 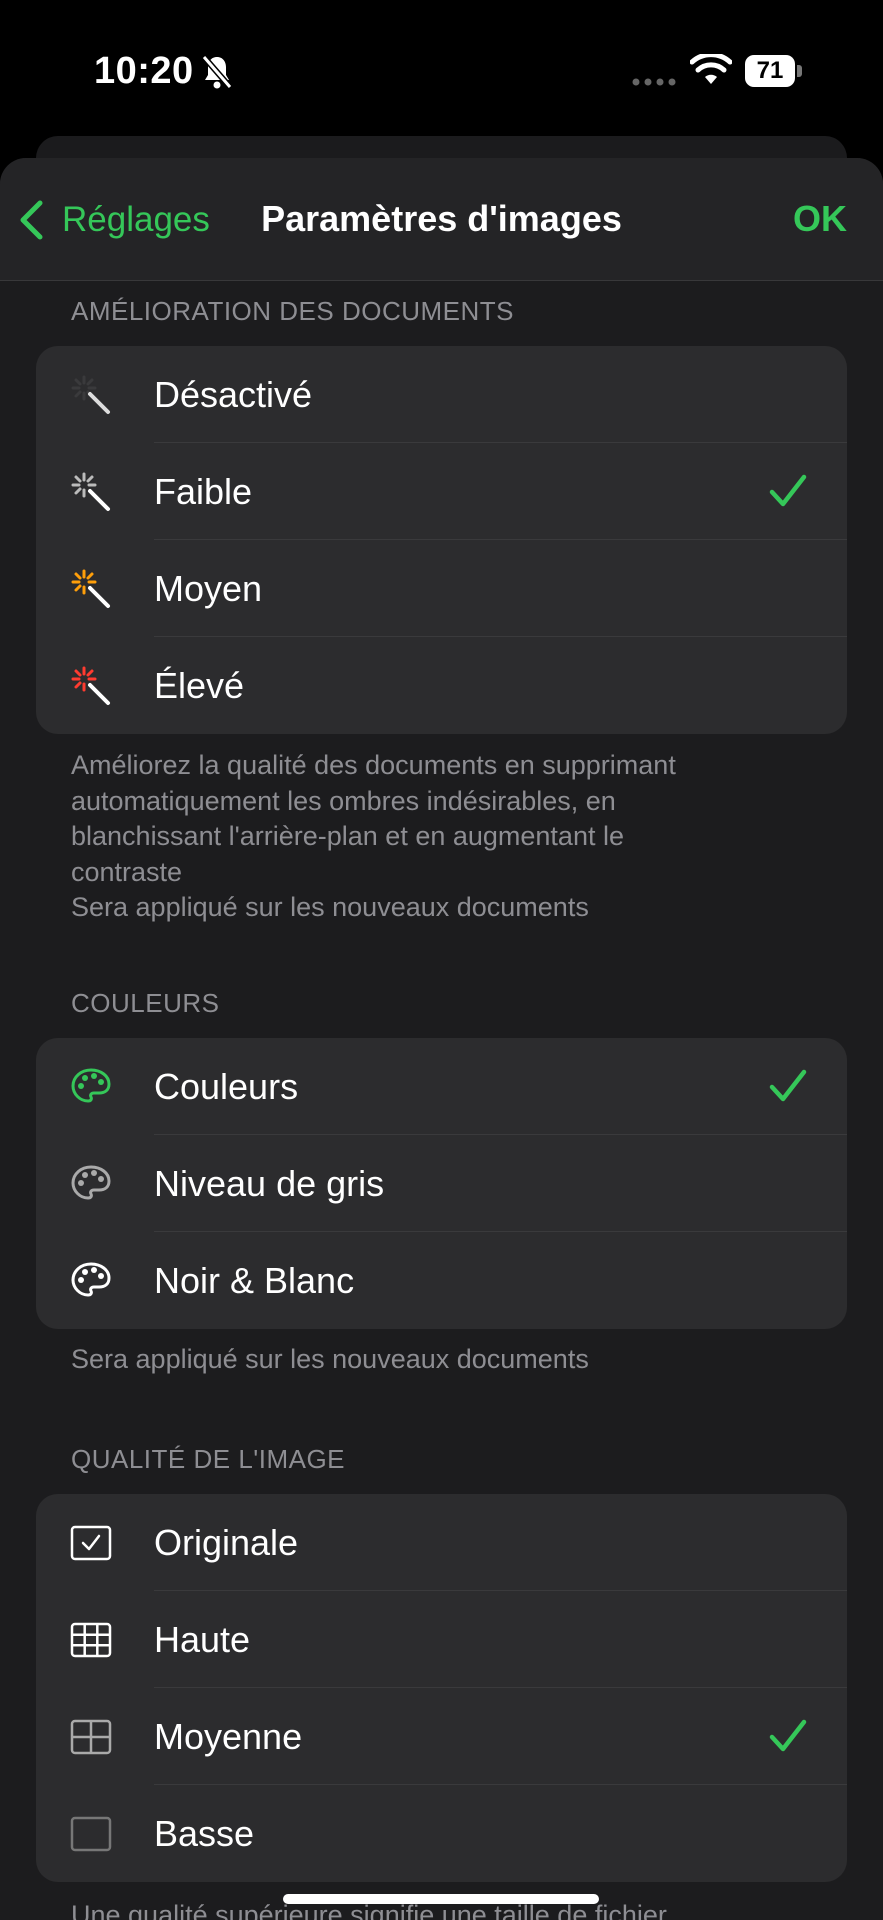 I want to click on grid-fine-icon, so click(x=91, y=1640).